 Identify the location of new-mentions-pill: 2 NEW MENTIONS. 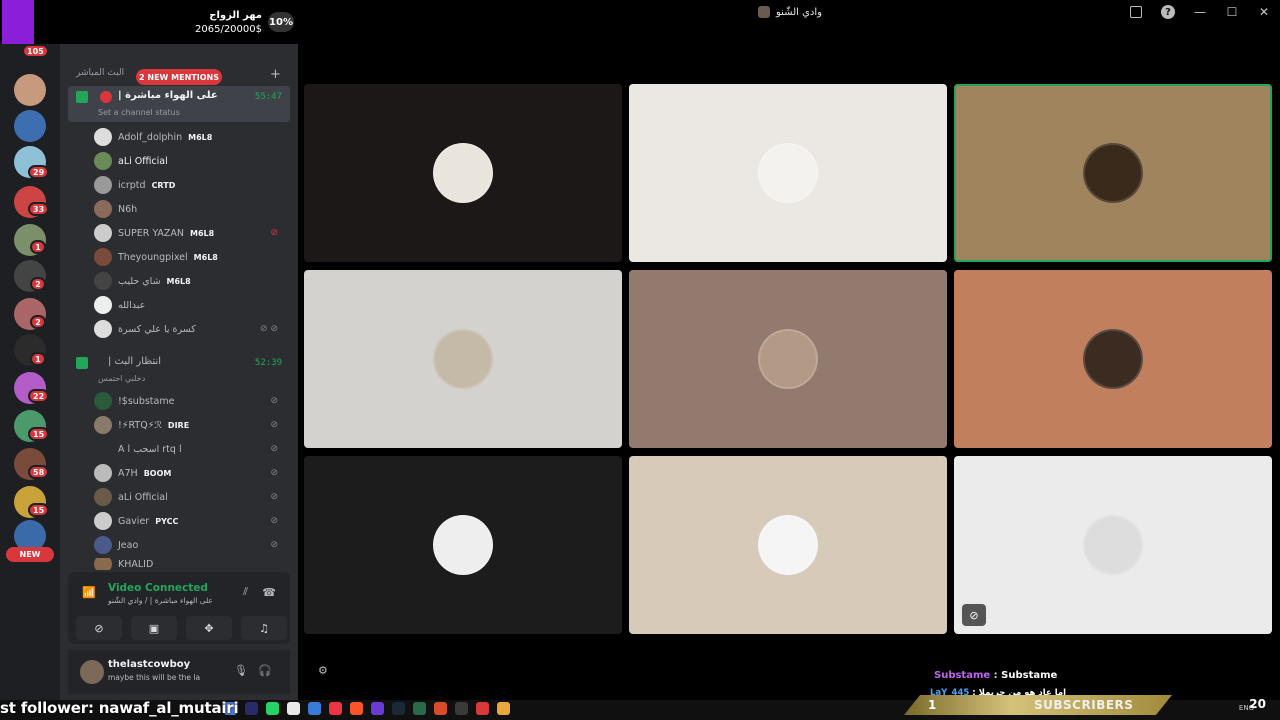
(179, 77).